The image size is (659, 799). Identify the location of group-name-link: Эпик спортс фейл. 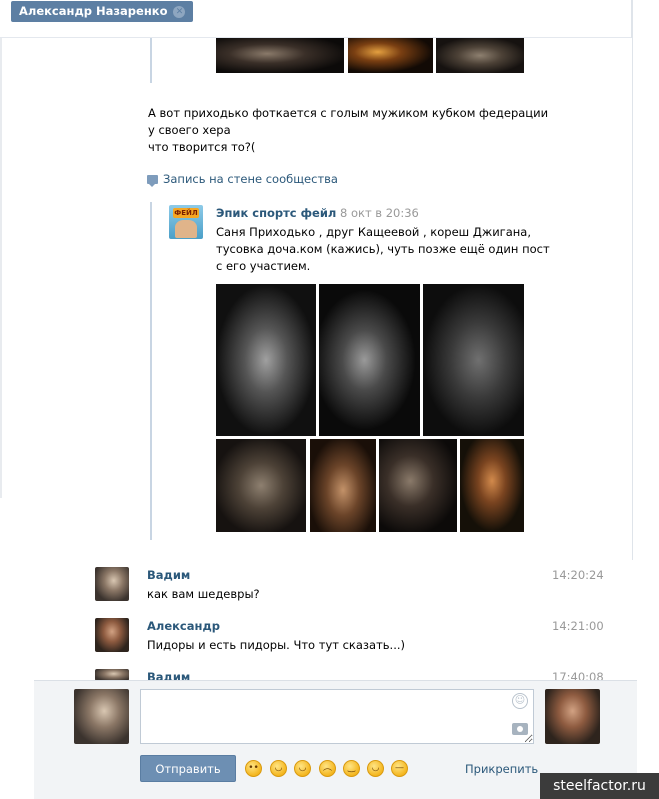
(276, 213).